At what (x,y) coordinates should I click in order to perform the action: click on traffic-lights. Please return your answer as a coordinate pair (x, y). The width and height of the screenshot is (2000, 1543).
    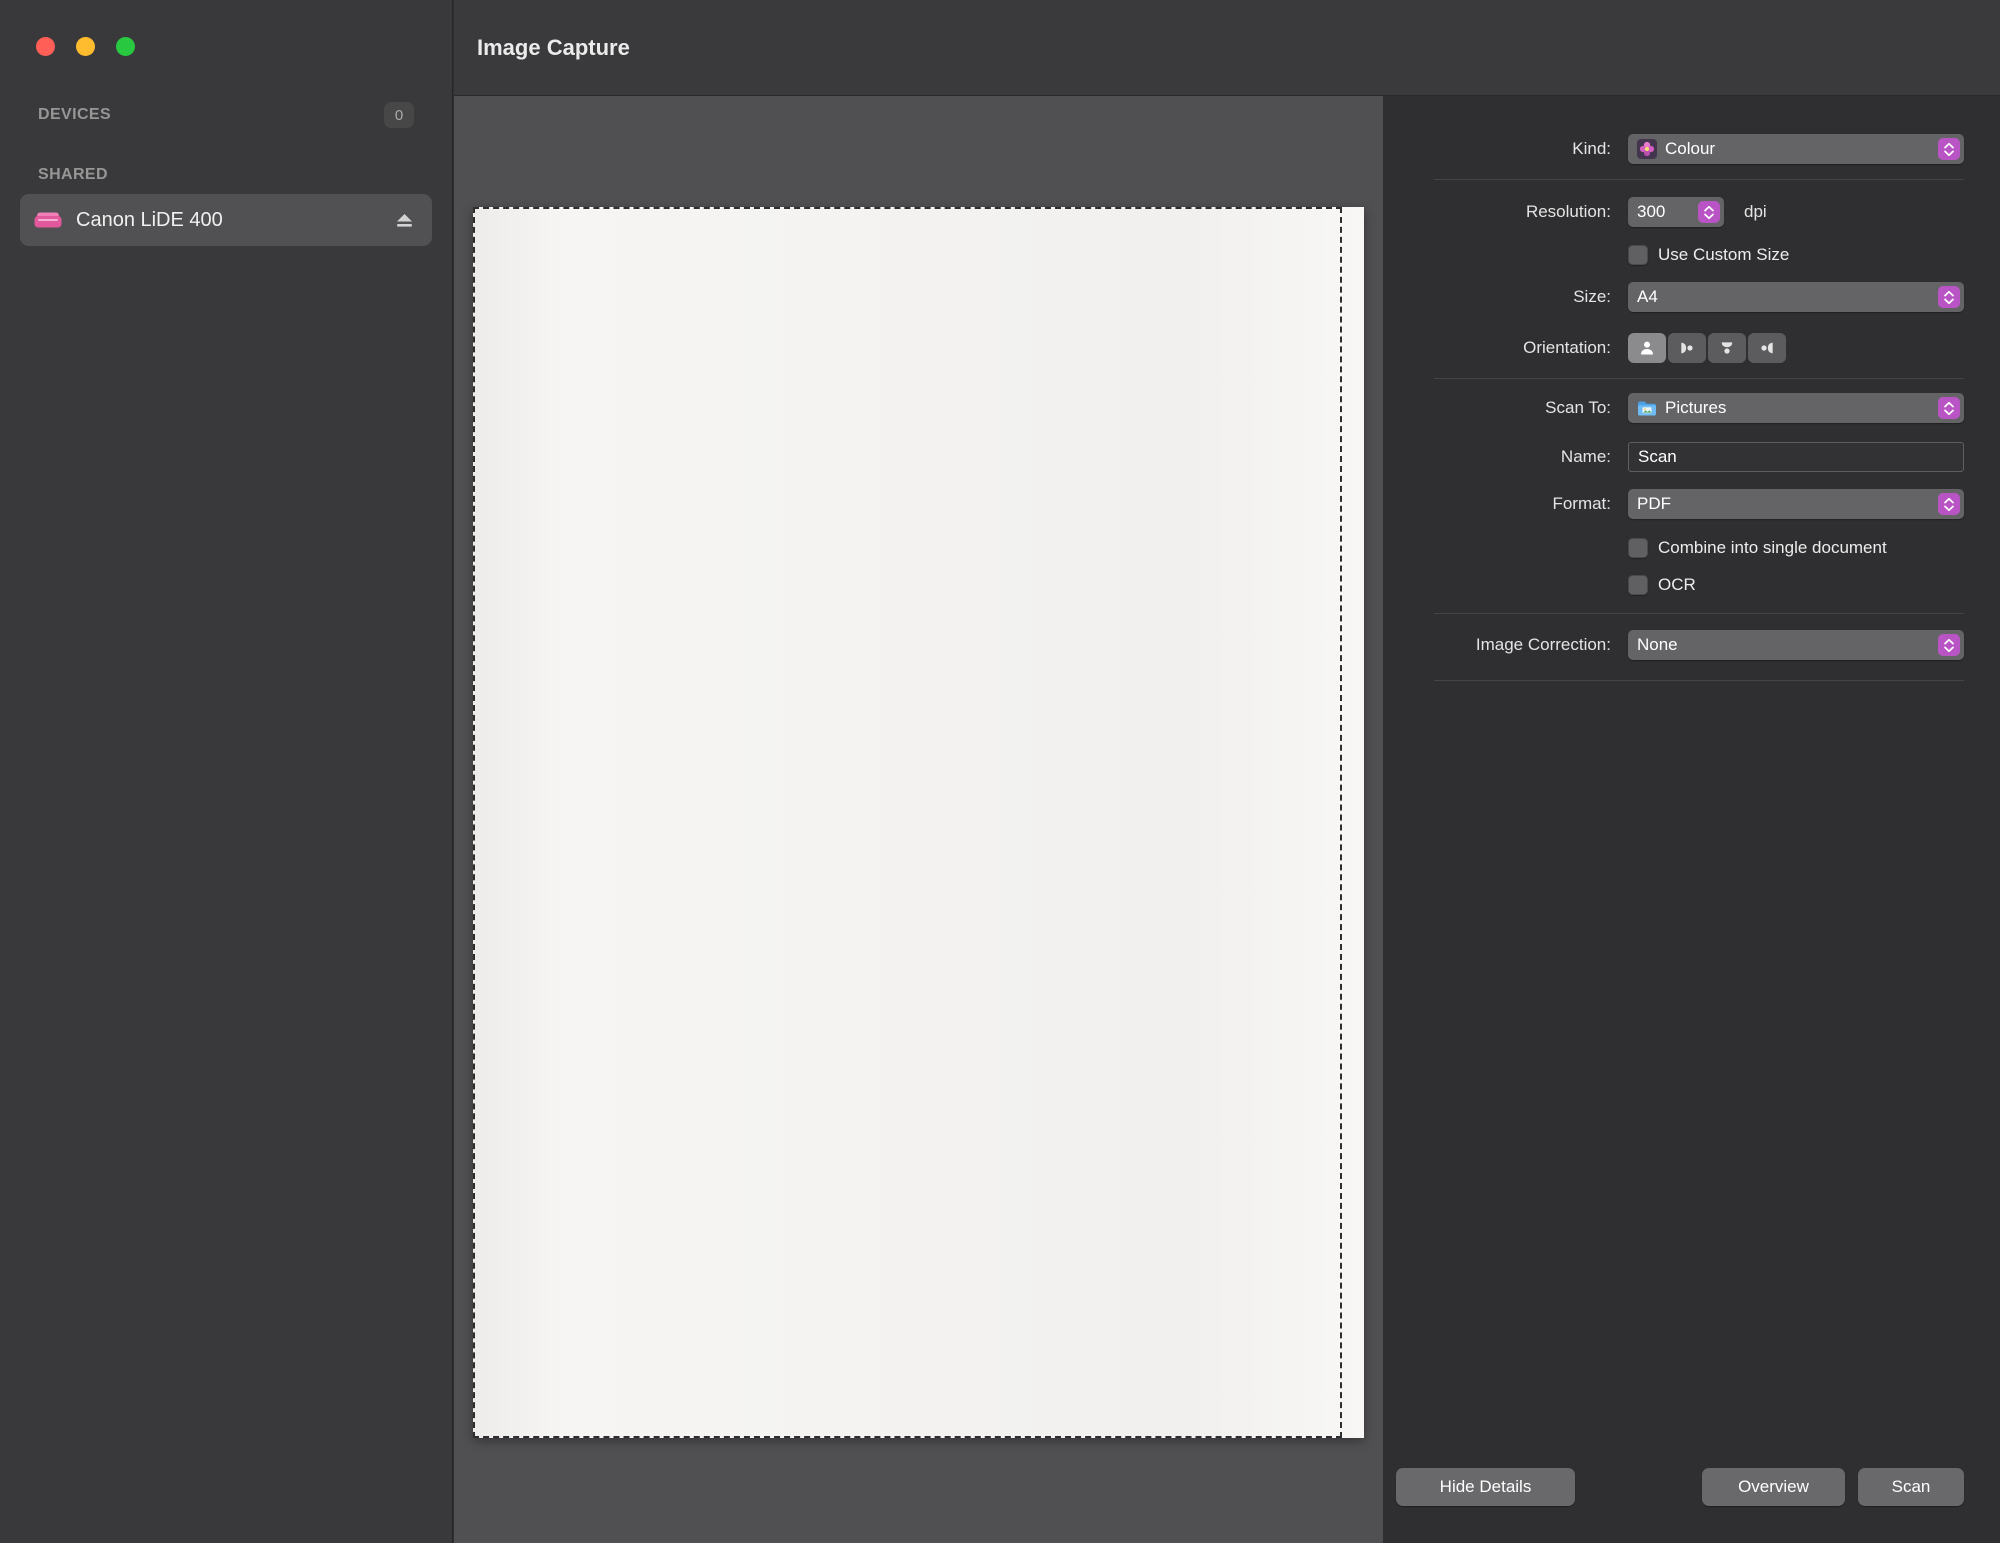
    Looking at the image, I should click on (85, 46).